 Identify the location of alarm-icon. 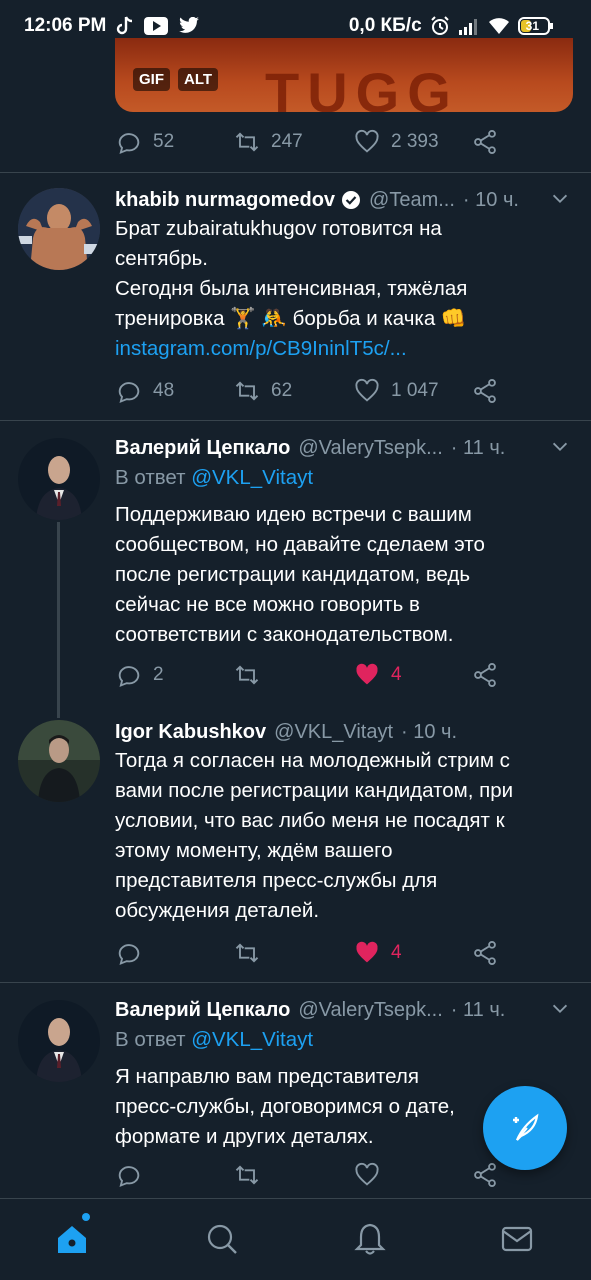
(440, 26).